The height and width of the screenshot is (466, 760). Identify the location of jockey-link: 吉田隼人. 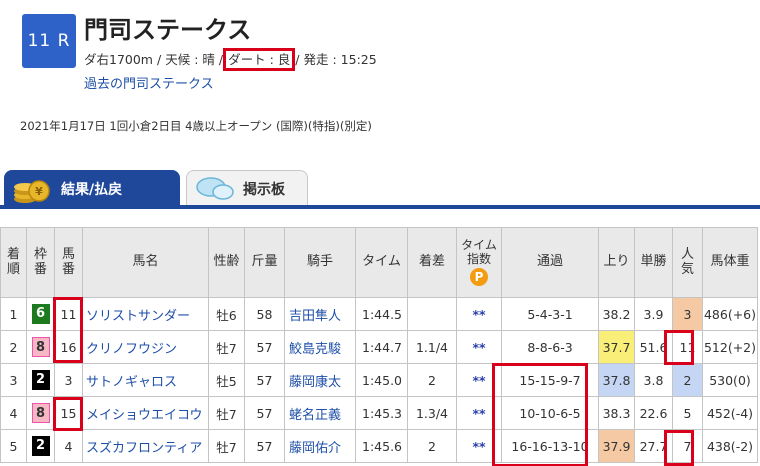
(320, 314).